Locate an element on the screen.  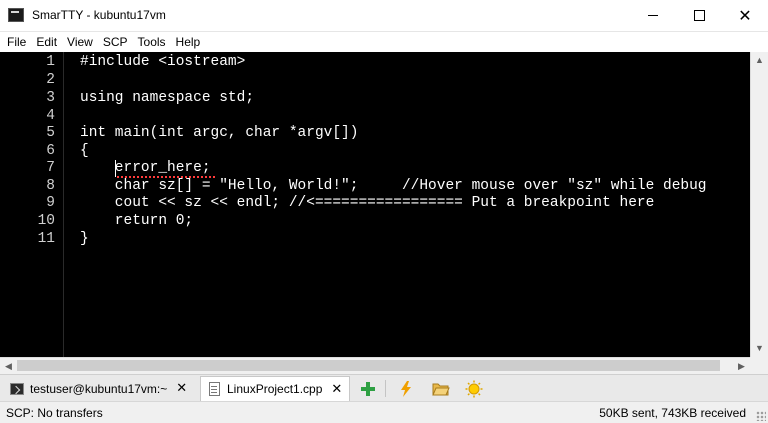
close-button: ✕ is located at coordinates (745, 15).